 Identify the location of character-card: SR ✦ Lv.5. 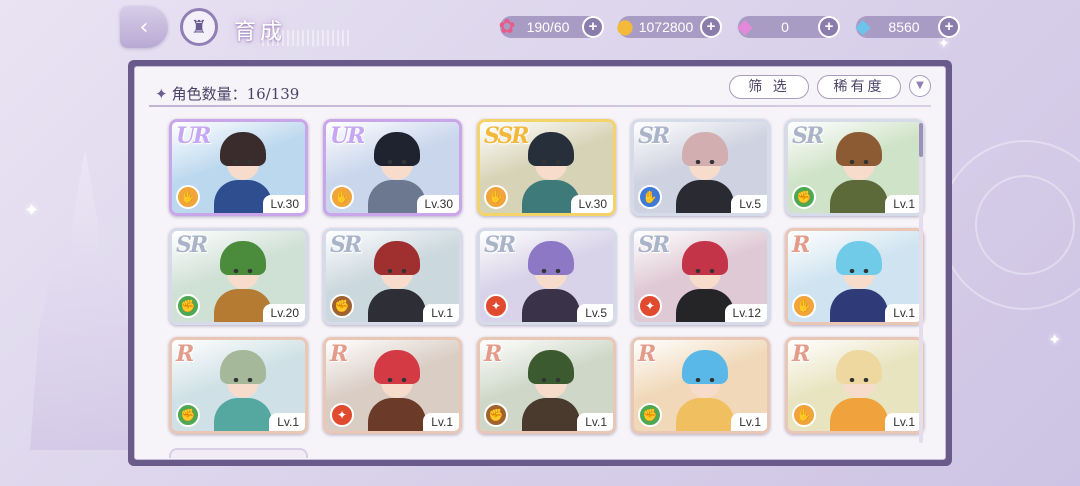
(546, 276).